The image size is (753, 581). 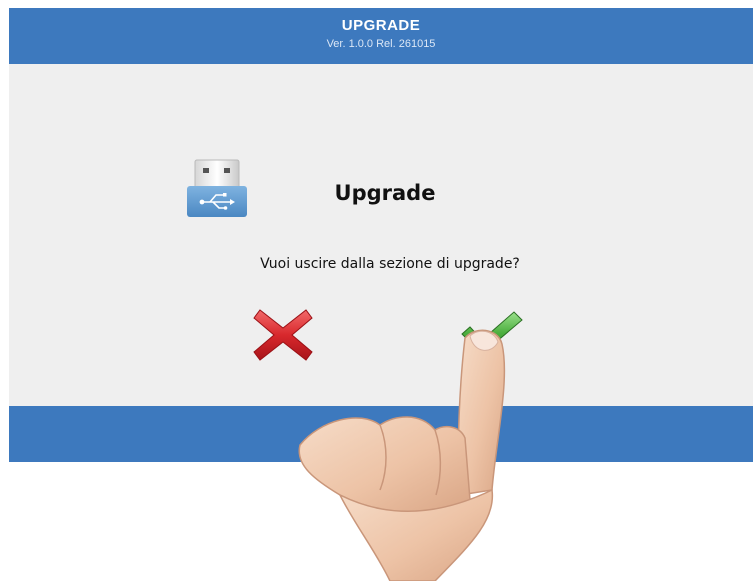 I want to click on footer-bar, so click(x=381, y=434).